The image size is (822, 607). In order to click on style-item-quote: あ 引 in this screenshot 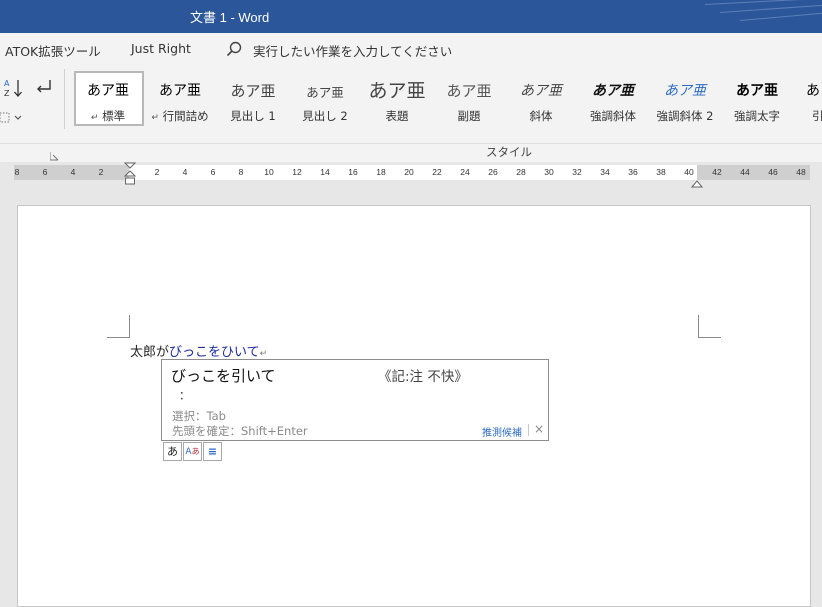, I will do `click(811, 98)`.